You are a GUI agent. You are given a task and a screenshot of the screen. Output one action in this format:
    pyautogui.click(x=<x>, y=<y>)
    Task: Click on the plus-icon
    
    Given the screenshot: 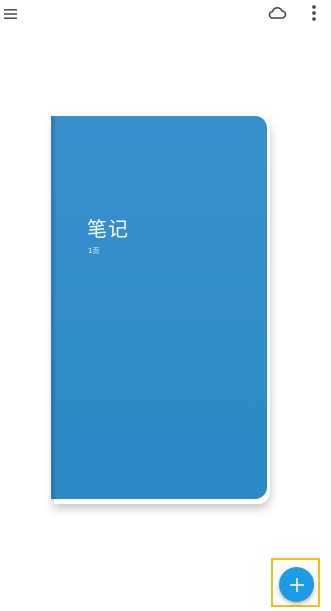 What is the action you would take?
    pyautogui.click(x=296, y=584)
    